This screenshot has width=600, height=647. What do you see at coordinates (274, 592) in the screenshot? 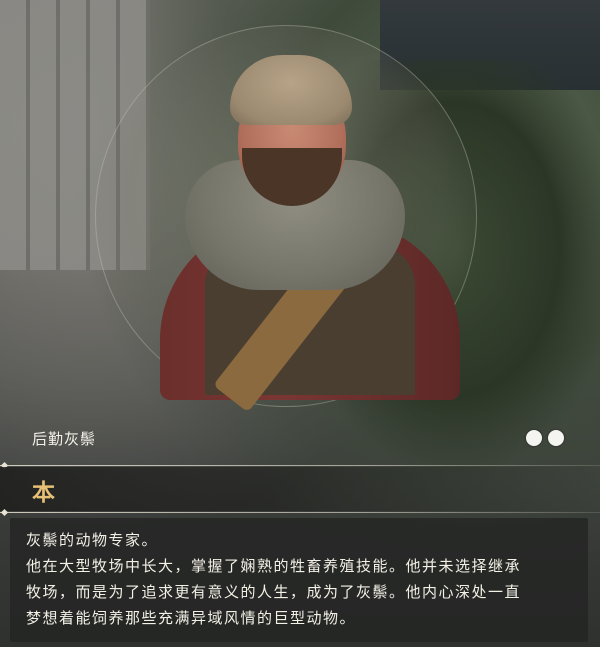
I see `description-line: 牧场，而是为了追求更有意义的人生，成为了灰鬃。他内心深处一直` at bounding box center [274, 592].